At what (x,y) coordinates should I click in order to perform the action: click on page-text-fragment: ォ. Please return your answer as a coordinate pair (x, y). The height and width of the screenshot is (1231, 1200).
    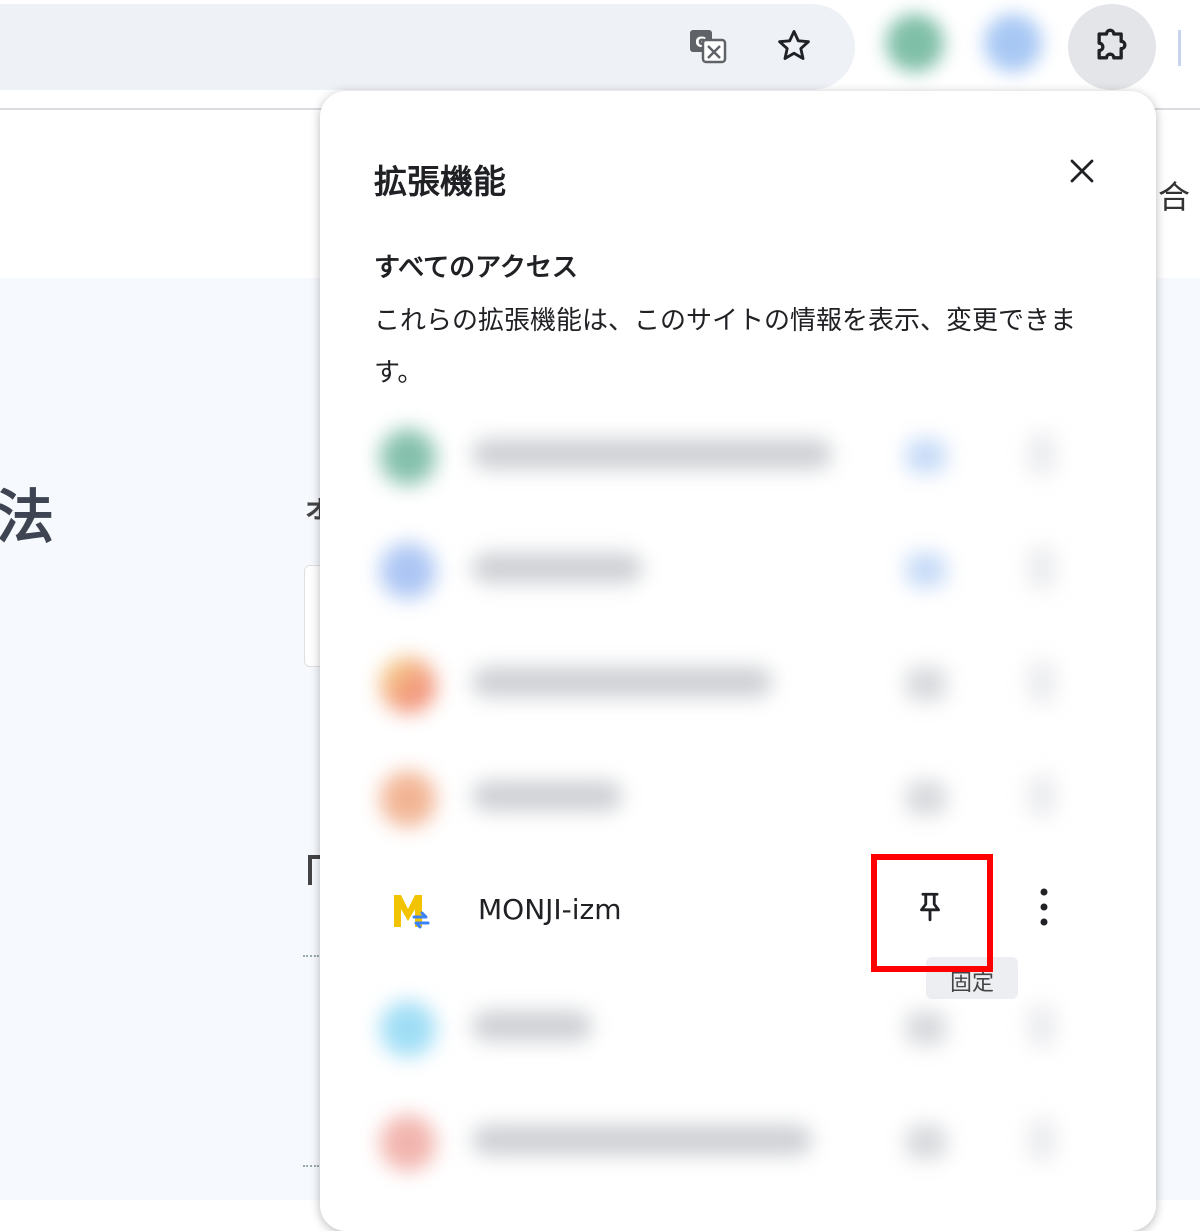
    Looking at the image, I should click on (312, 507).